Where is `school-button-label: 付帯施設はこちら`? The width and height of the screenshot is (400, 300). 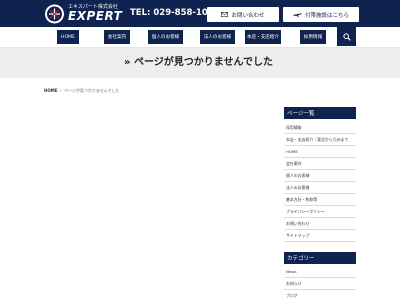 school-button-label: 付帯施設はこちら is located at coordinates (326, 15).